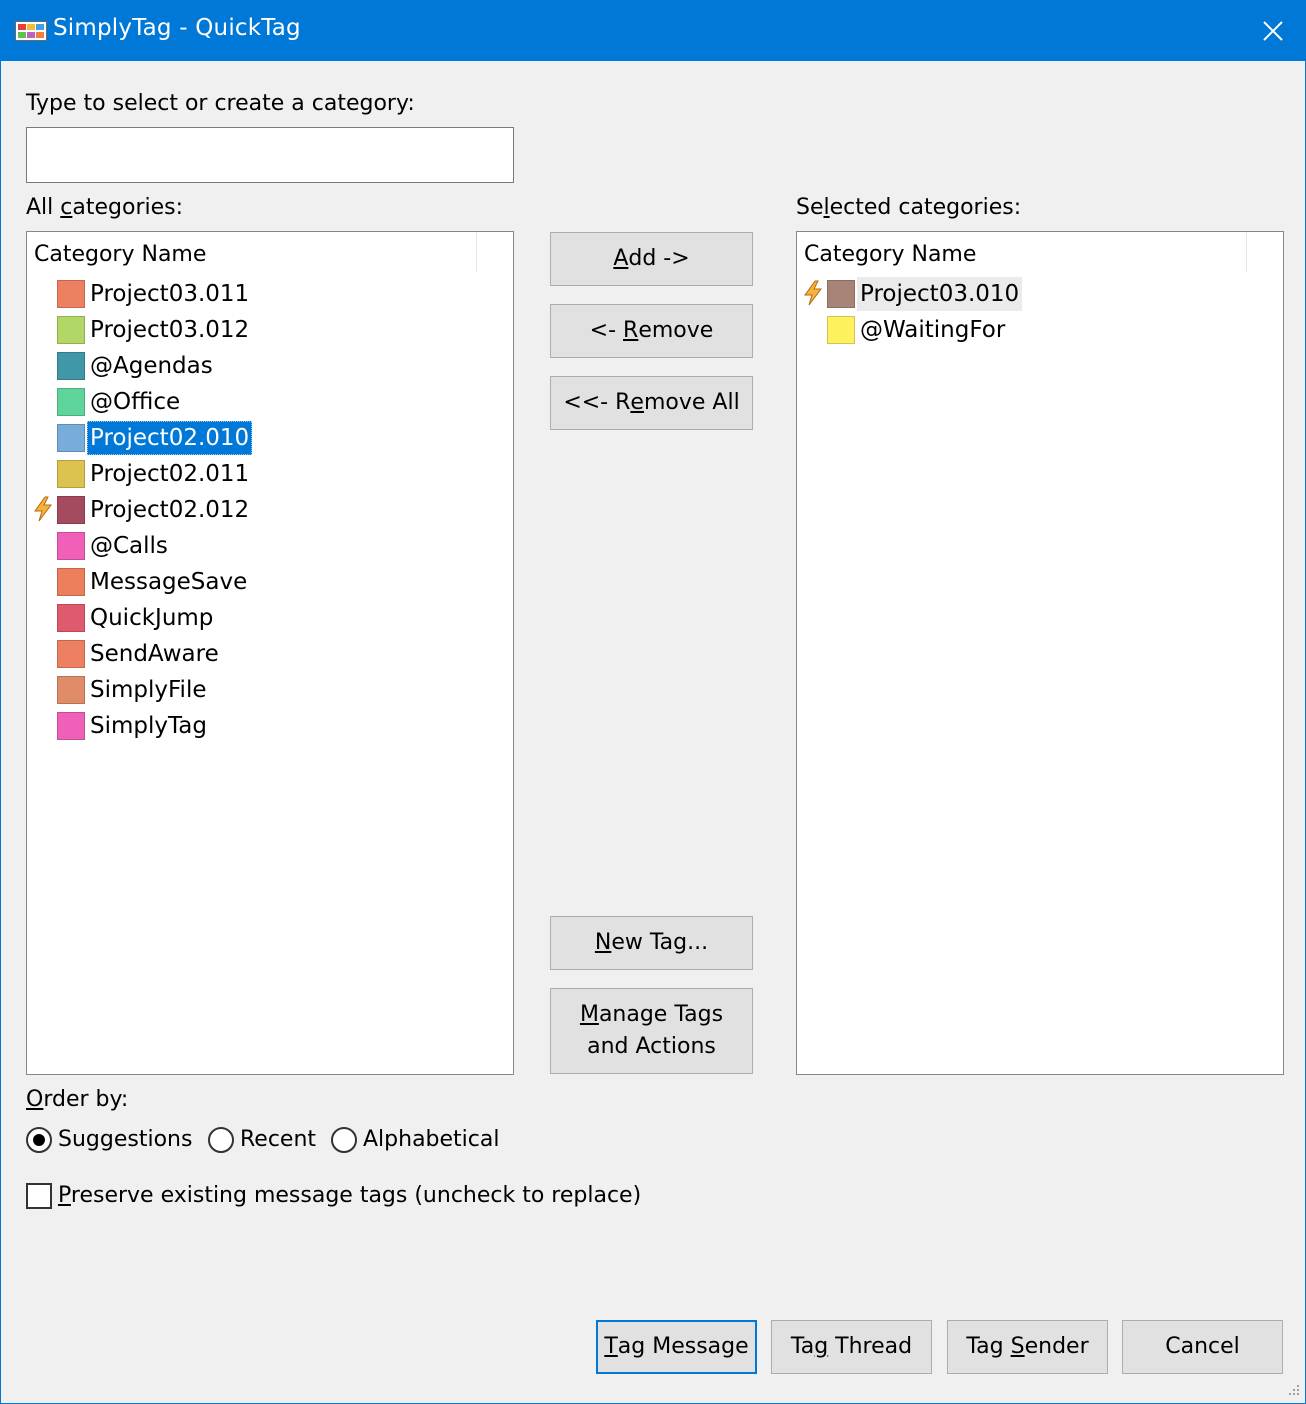 This screenshot has width=1306, height=1404. Describe the element at coordinates (39, 1196) in the screenshot. I see `preserve-tags-checkbox` at that location.